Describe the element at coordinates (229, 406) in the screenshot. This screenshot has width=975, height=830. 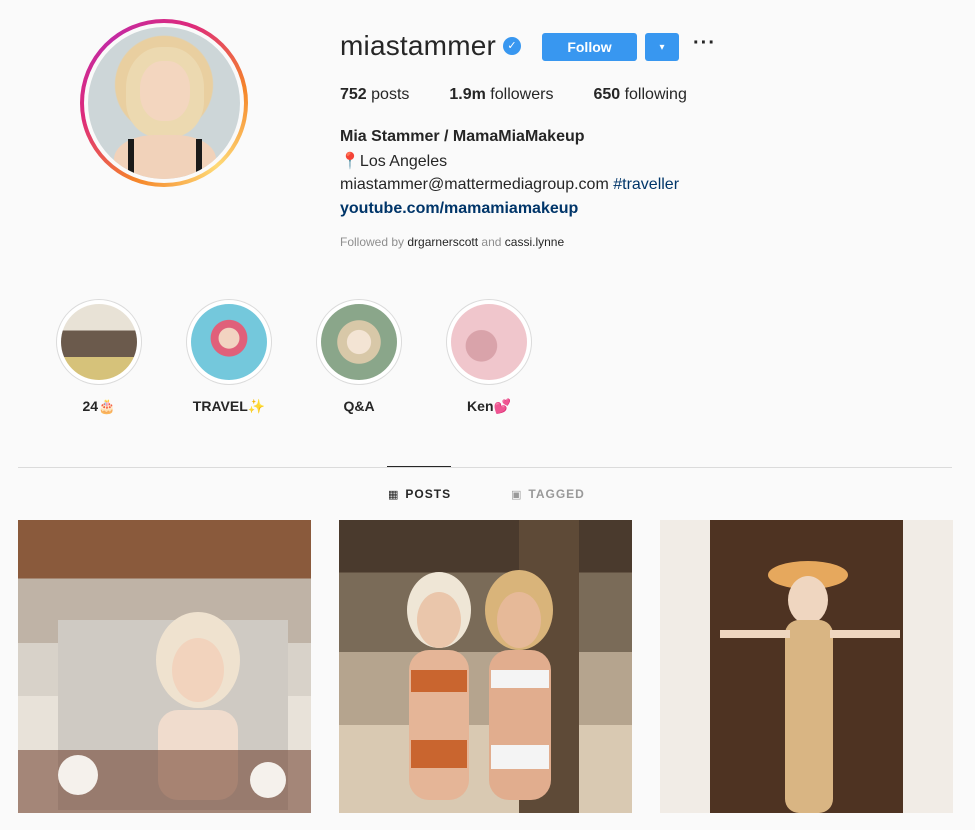
I see `highlight-label: TRAVEL✨` at that location.